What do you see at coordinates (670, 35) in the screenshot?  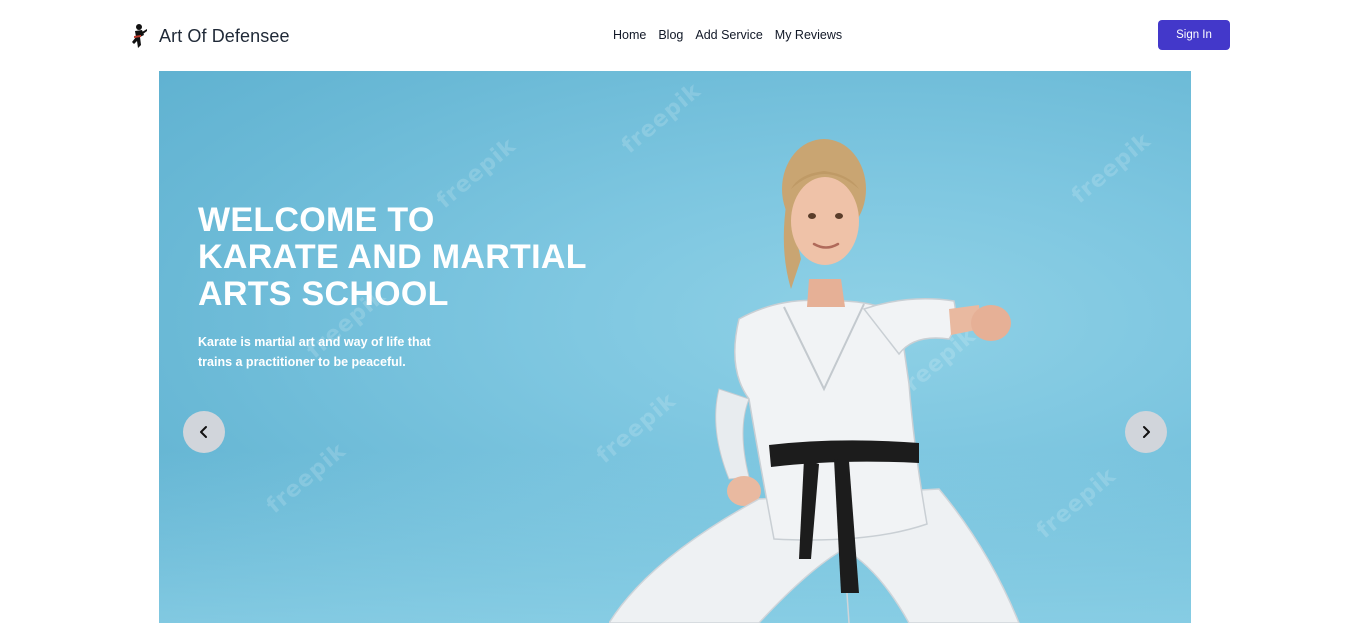 I see `nav-link-blog: Blog` at bounding box center [670, 35].